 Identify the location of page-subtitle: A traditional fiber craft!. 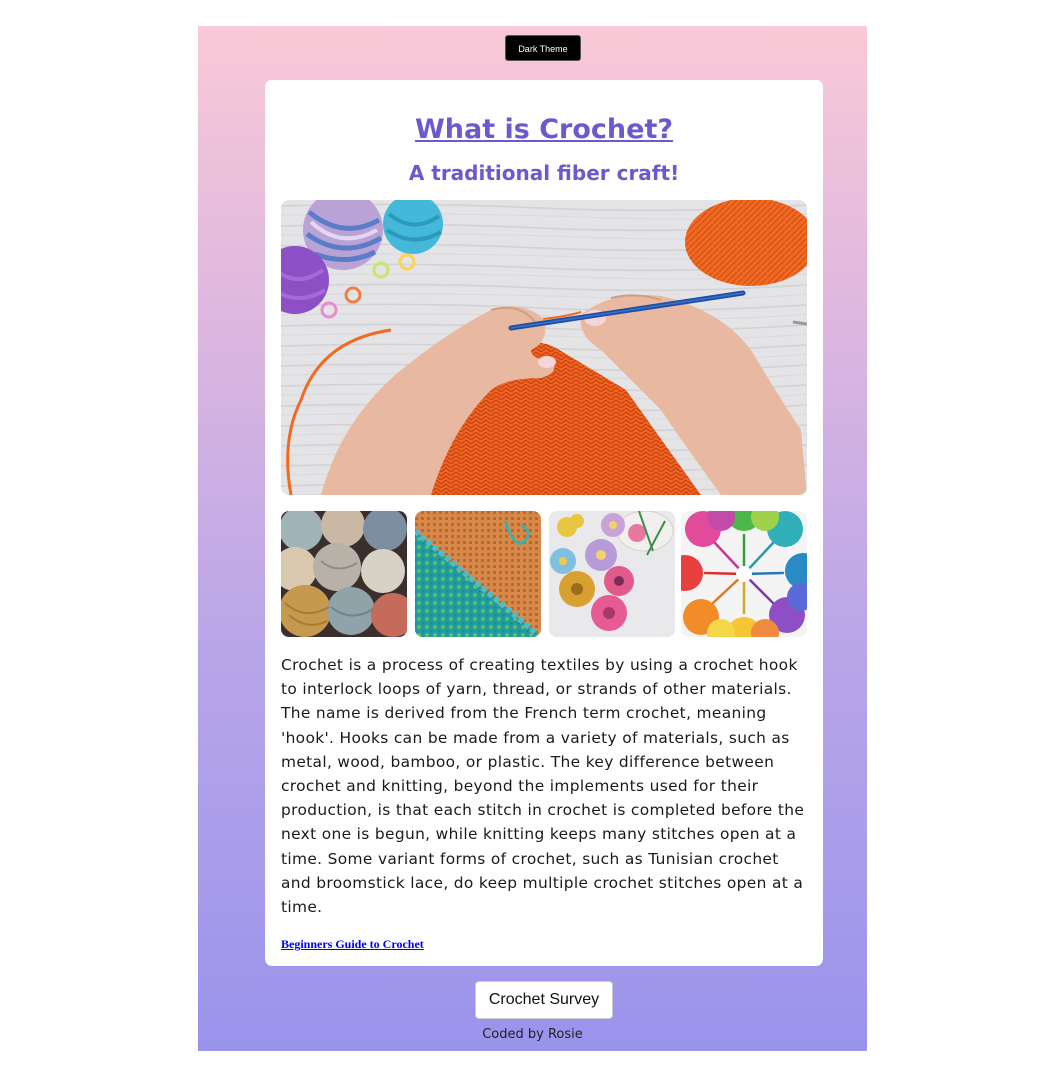
(544, 173).